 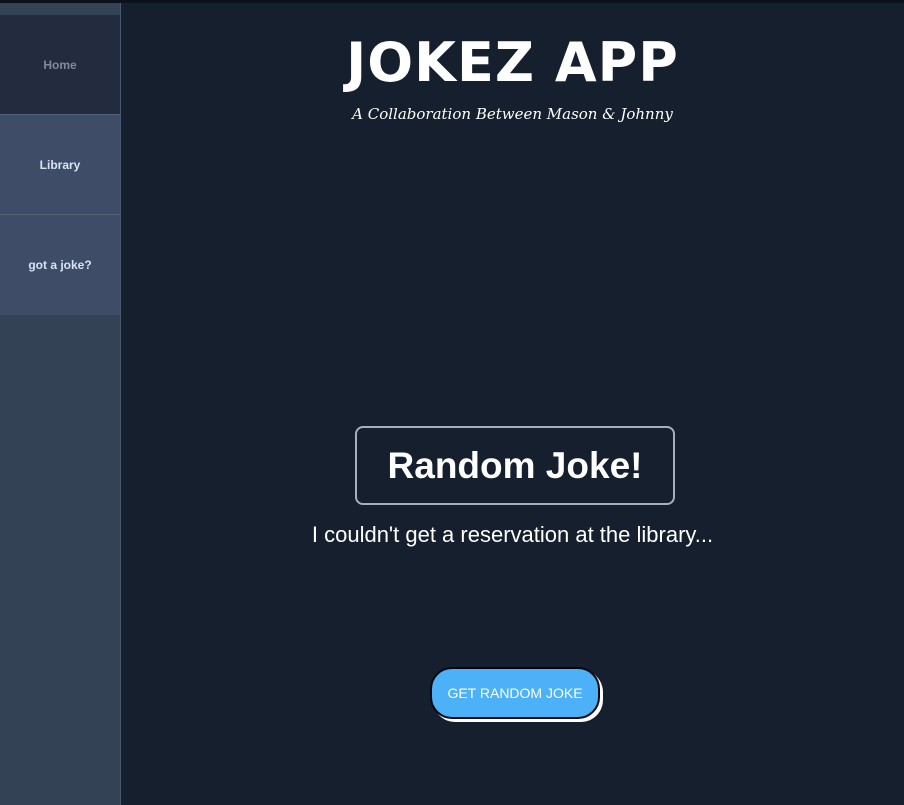 I want to click on sidebar-item-library: Library, so click(x=60, y=165).